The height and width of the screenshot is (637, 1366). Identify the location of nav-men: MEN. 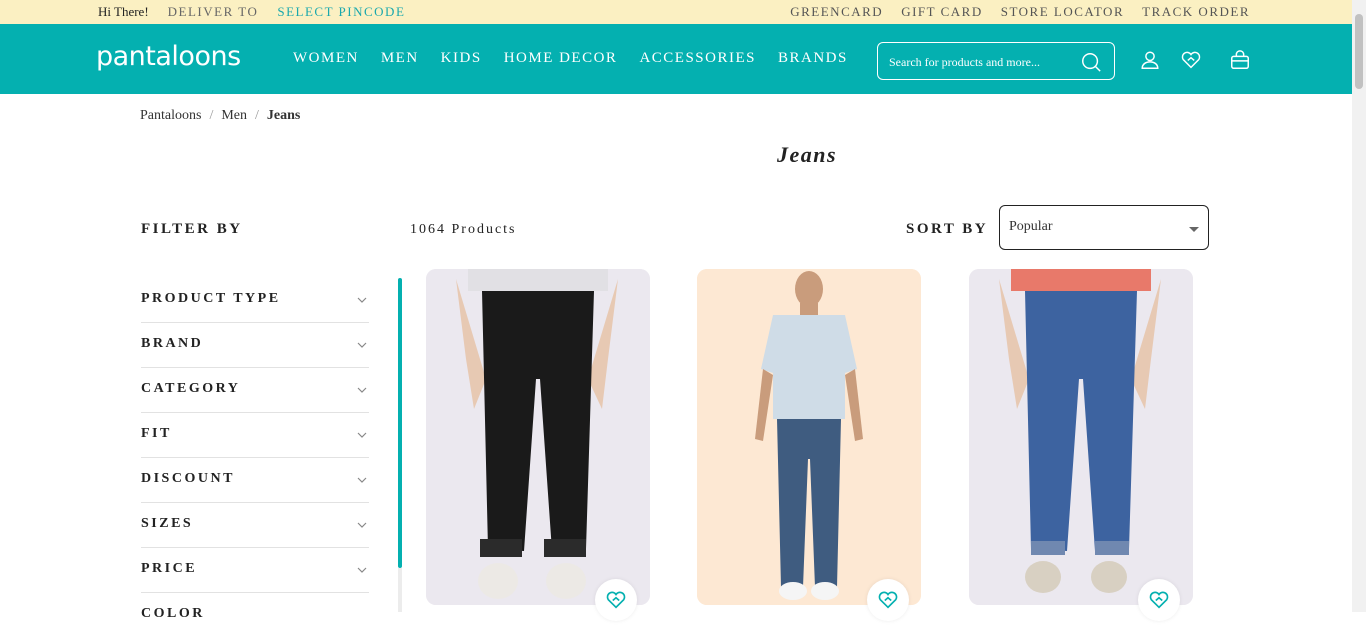
(400, 58).